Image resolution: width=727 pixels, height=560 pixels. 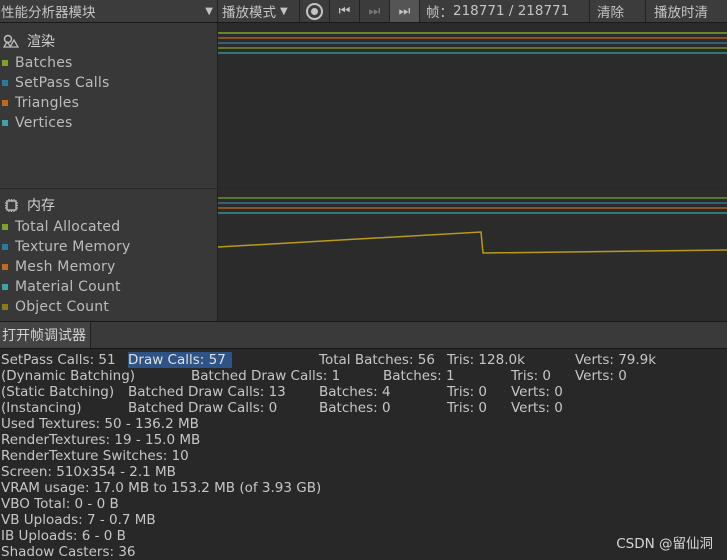 What do you see at coordinates (11, 41) in the screenshot?
I see `rendering-icon` at bounding box center [11, 41].